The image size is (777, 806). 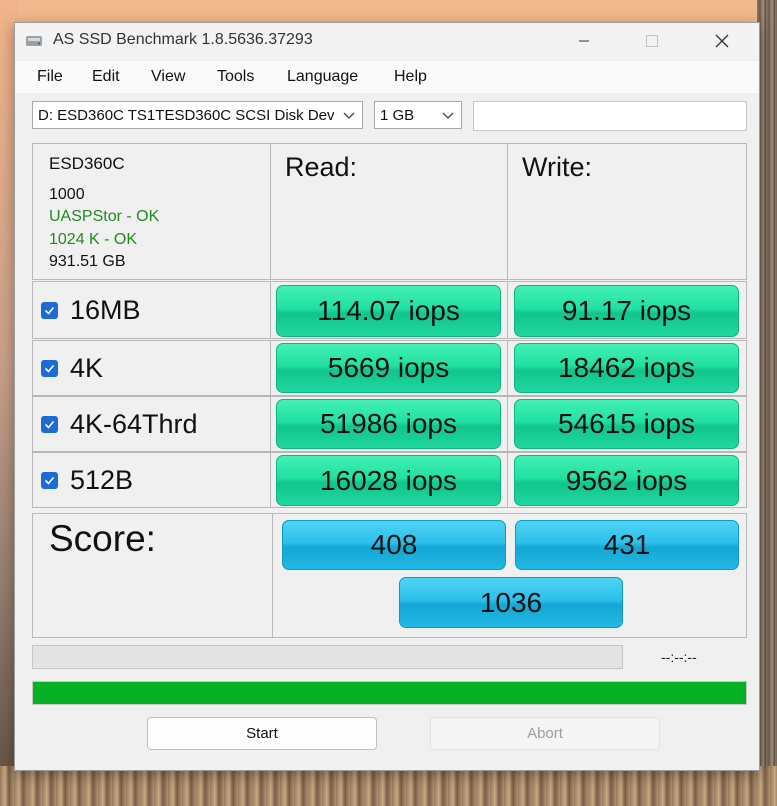 What do you see at coordinates (34, 41) in the screenshot?
I see `app-drive-icon` at bounding box center [34, 41].